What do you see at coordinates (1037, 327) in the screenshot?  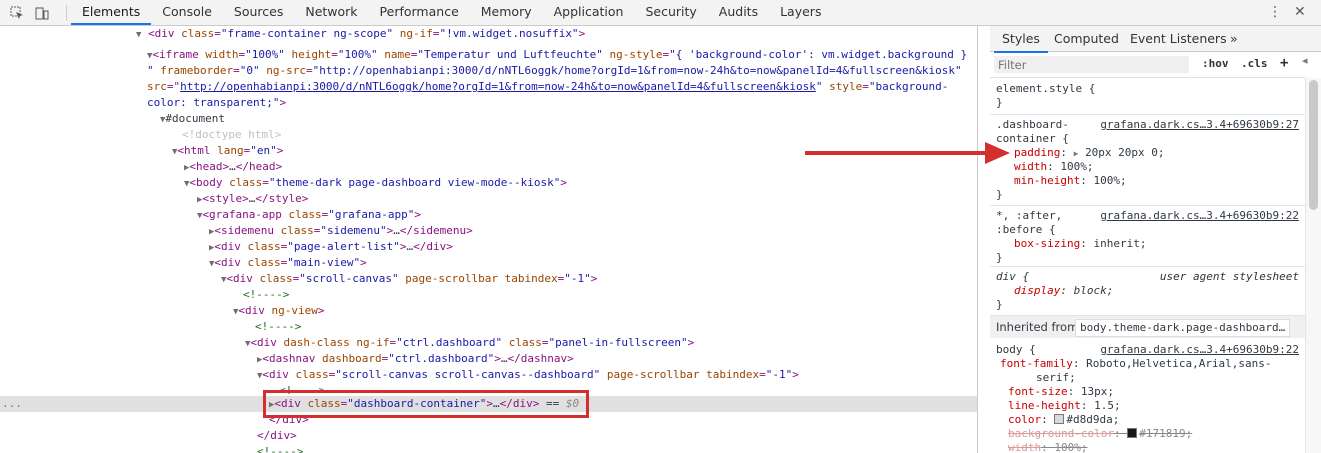 I see `inherited-label: Inherited from` at bounding box center [1037, 327].